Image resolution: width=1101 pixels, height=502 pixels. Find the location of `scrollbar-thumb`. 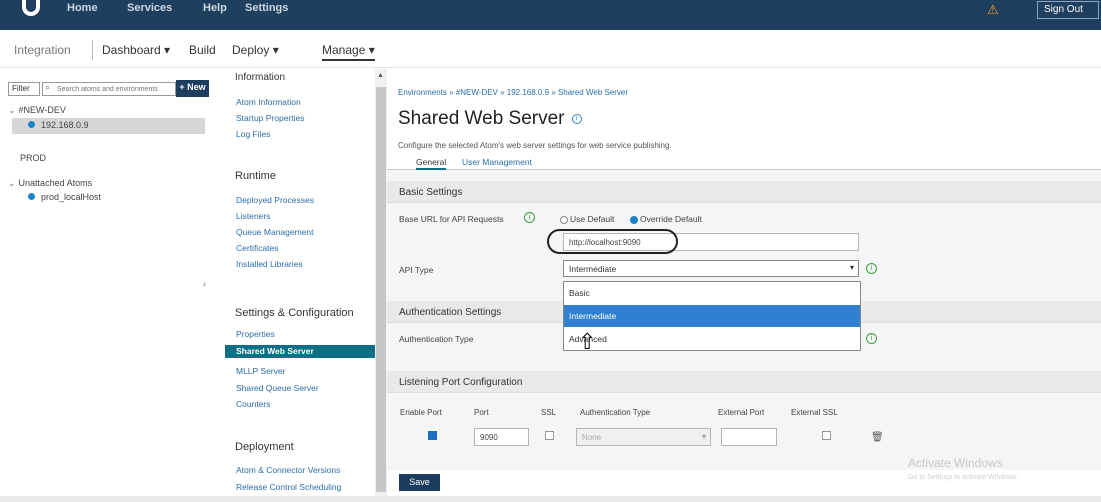

scrollbar-thumb is located at coordinates (381, 289).